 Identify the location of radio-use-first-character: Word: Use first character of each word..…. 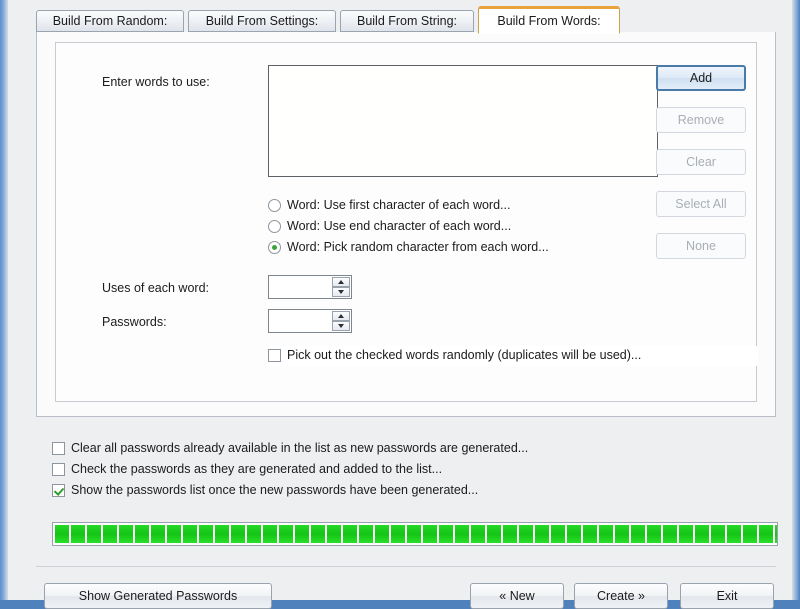
(389, 205).